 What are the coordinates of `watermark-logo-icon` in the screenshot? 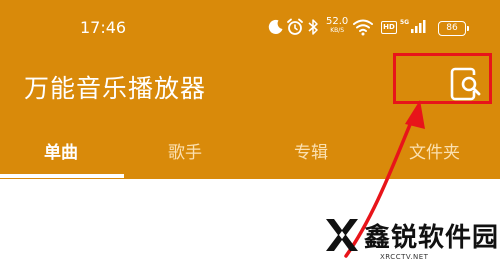 It's located at (342, 235).